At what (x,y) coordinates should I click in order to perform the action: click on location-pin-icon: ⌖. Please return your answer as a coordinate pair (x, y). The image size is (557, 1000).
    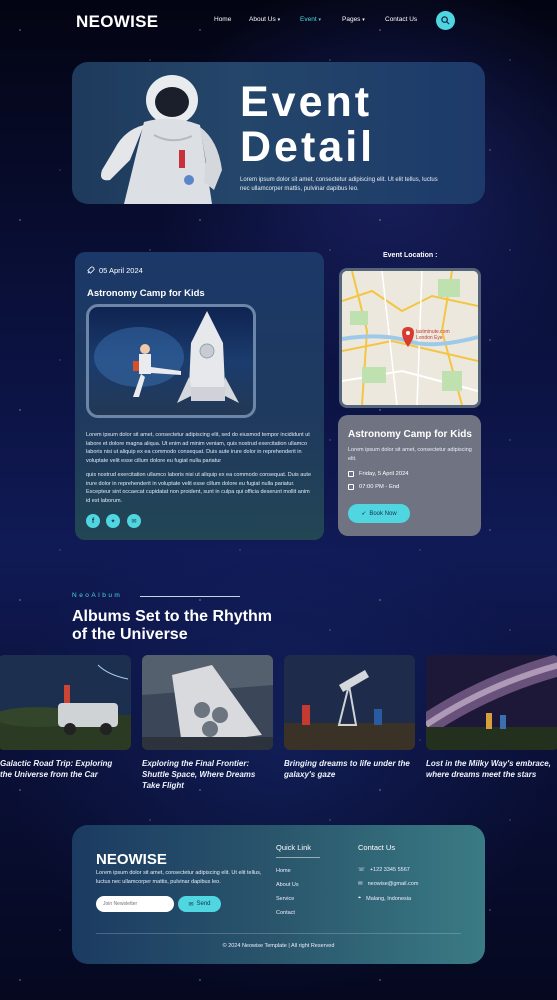
    Looking at the image, I should click on (360, 898).